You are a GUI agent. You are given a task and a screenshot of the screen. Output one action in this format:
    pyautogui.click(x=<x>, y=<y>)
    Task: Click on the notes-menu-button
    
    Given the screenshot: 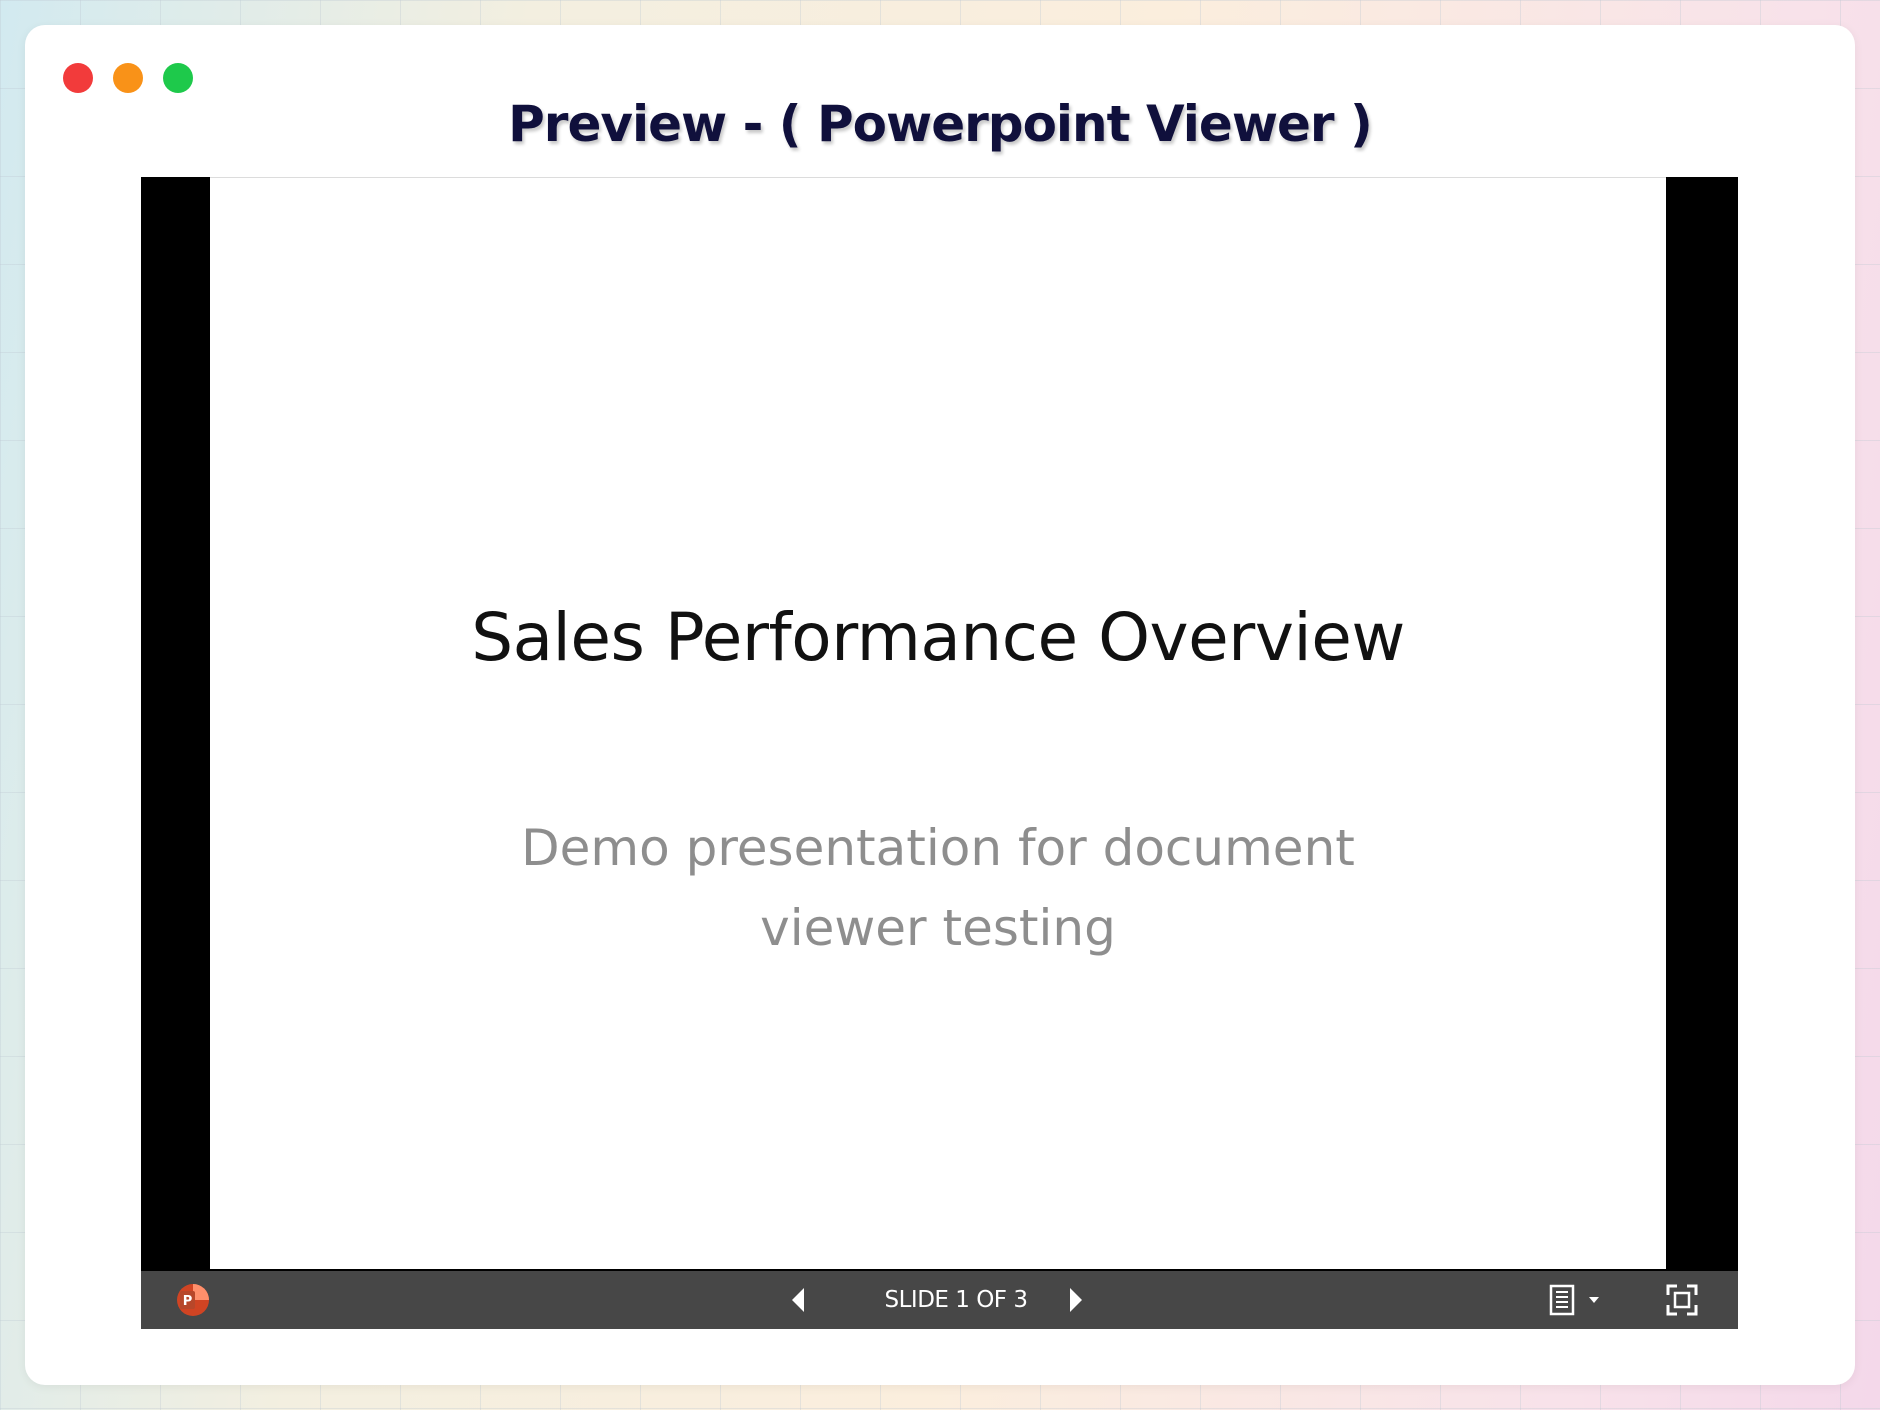 What is the action you would take?
    pyautogui.click(x=1580, y=1300)
    